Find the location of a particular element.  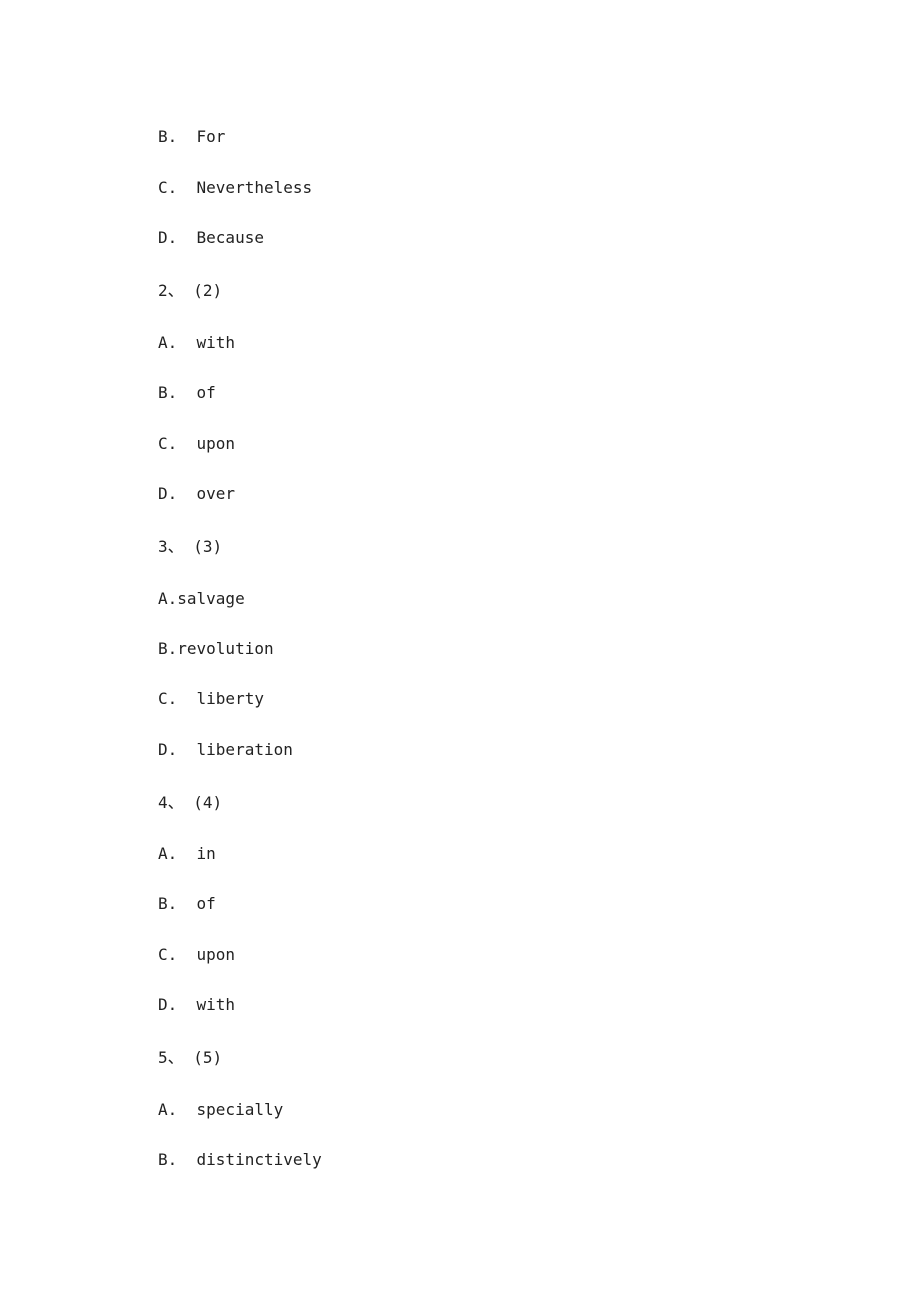

option-b-for: B. For is located at coordinates (192, 136).